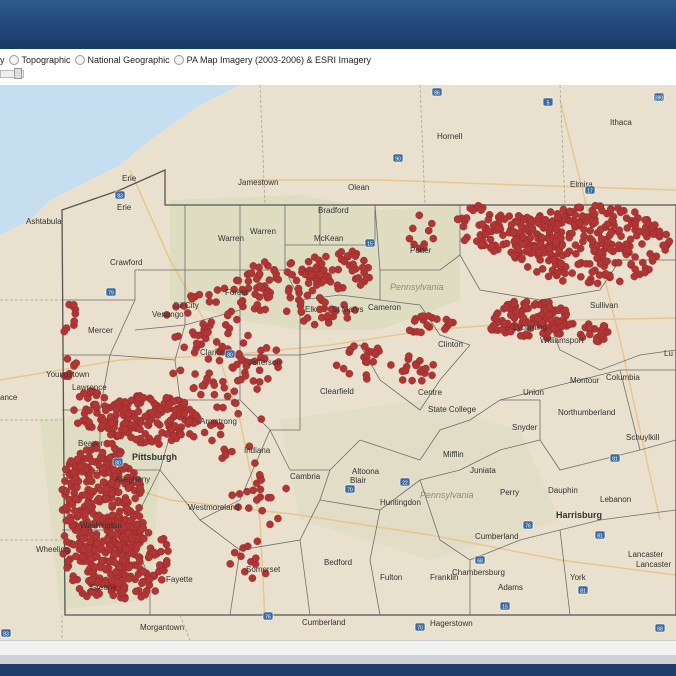  I want to click on radio-icon, so click(178, 60).